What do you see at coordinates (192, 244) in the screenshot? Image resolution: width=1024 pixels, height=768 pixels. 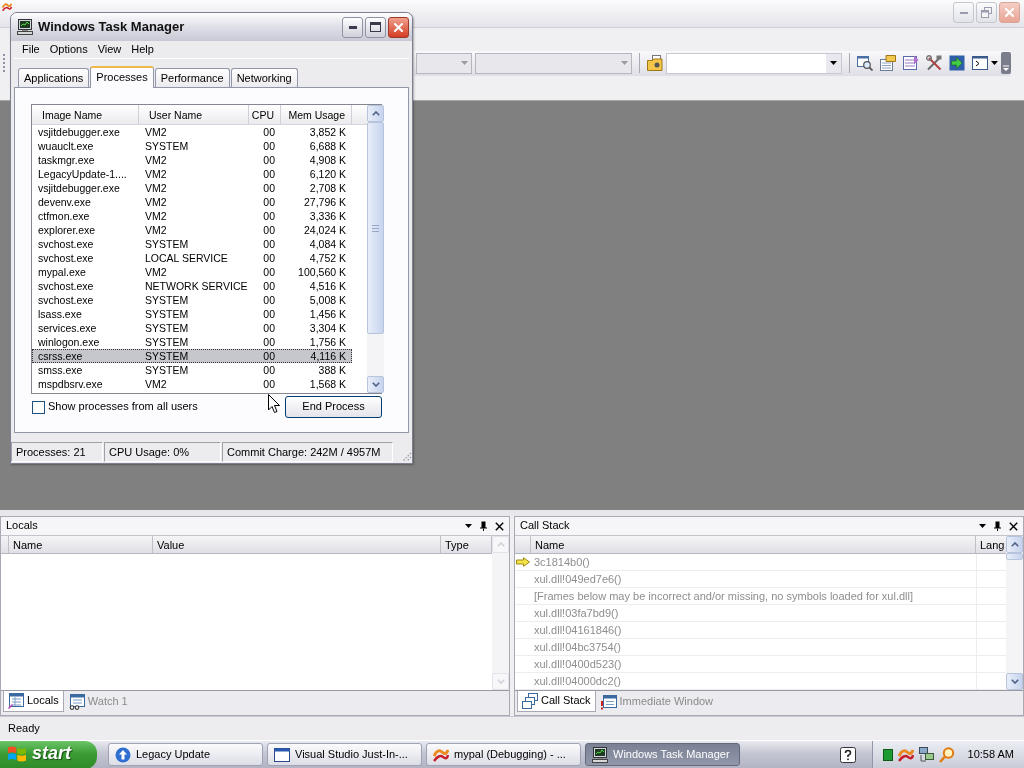 I see `process-row: svchost.exe SYSTEM 00 4,084 K` at bounding box center [192, 244].